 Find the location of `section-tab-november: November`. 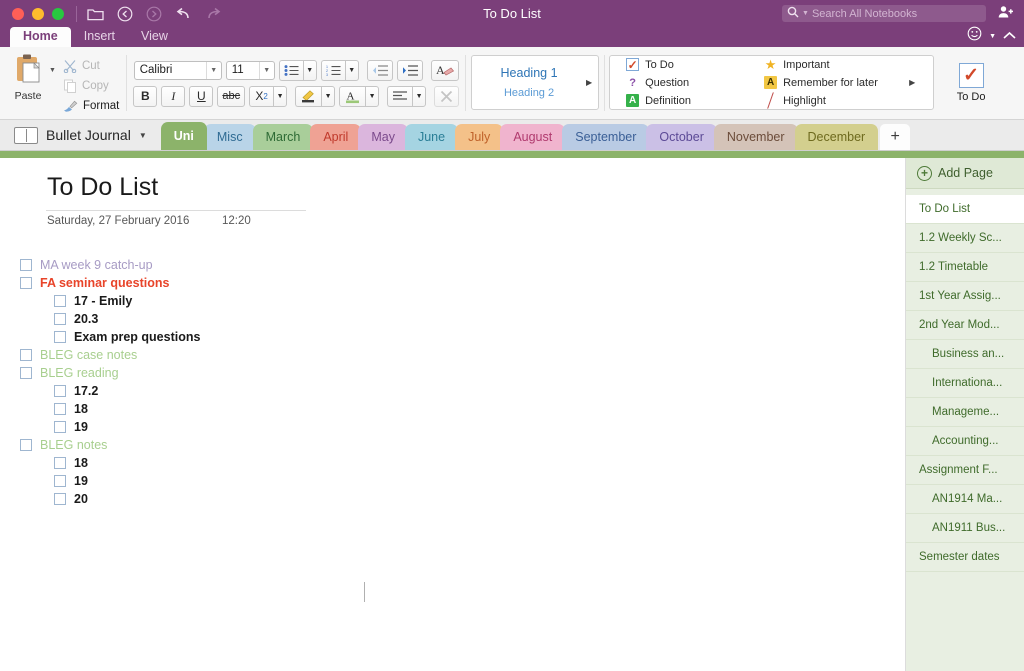

section-tab-november: November is located at coordinates (755, 137).